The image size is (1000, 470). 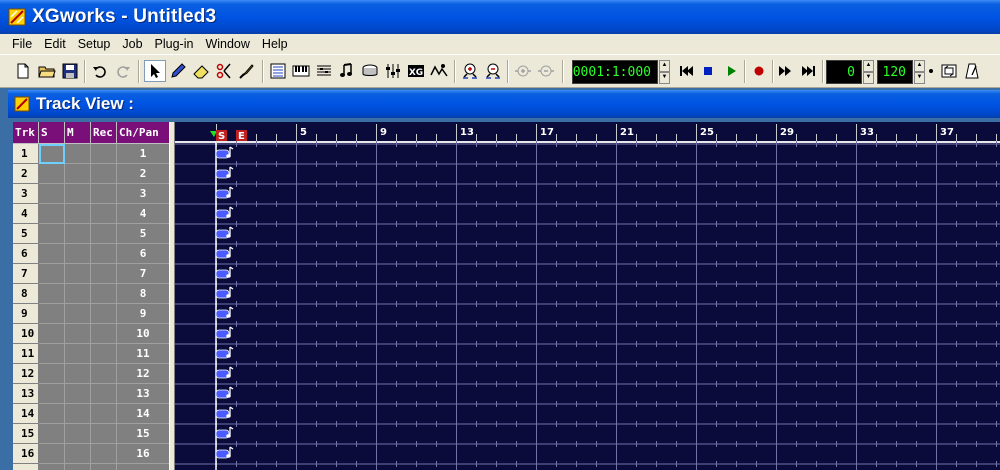 I want to click on mixer-icon, so click(x=393, y=71).